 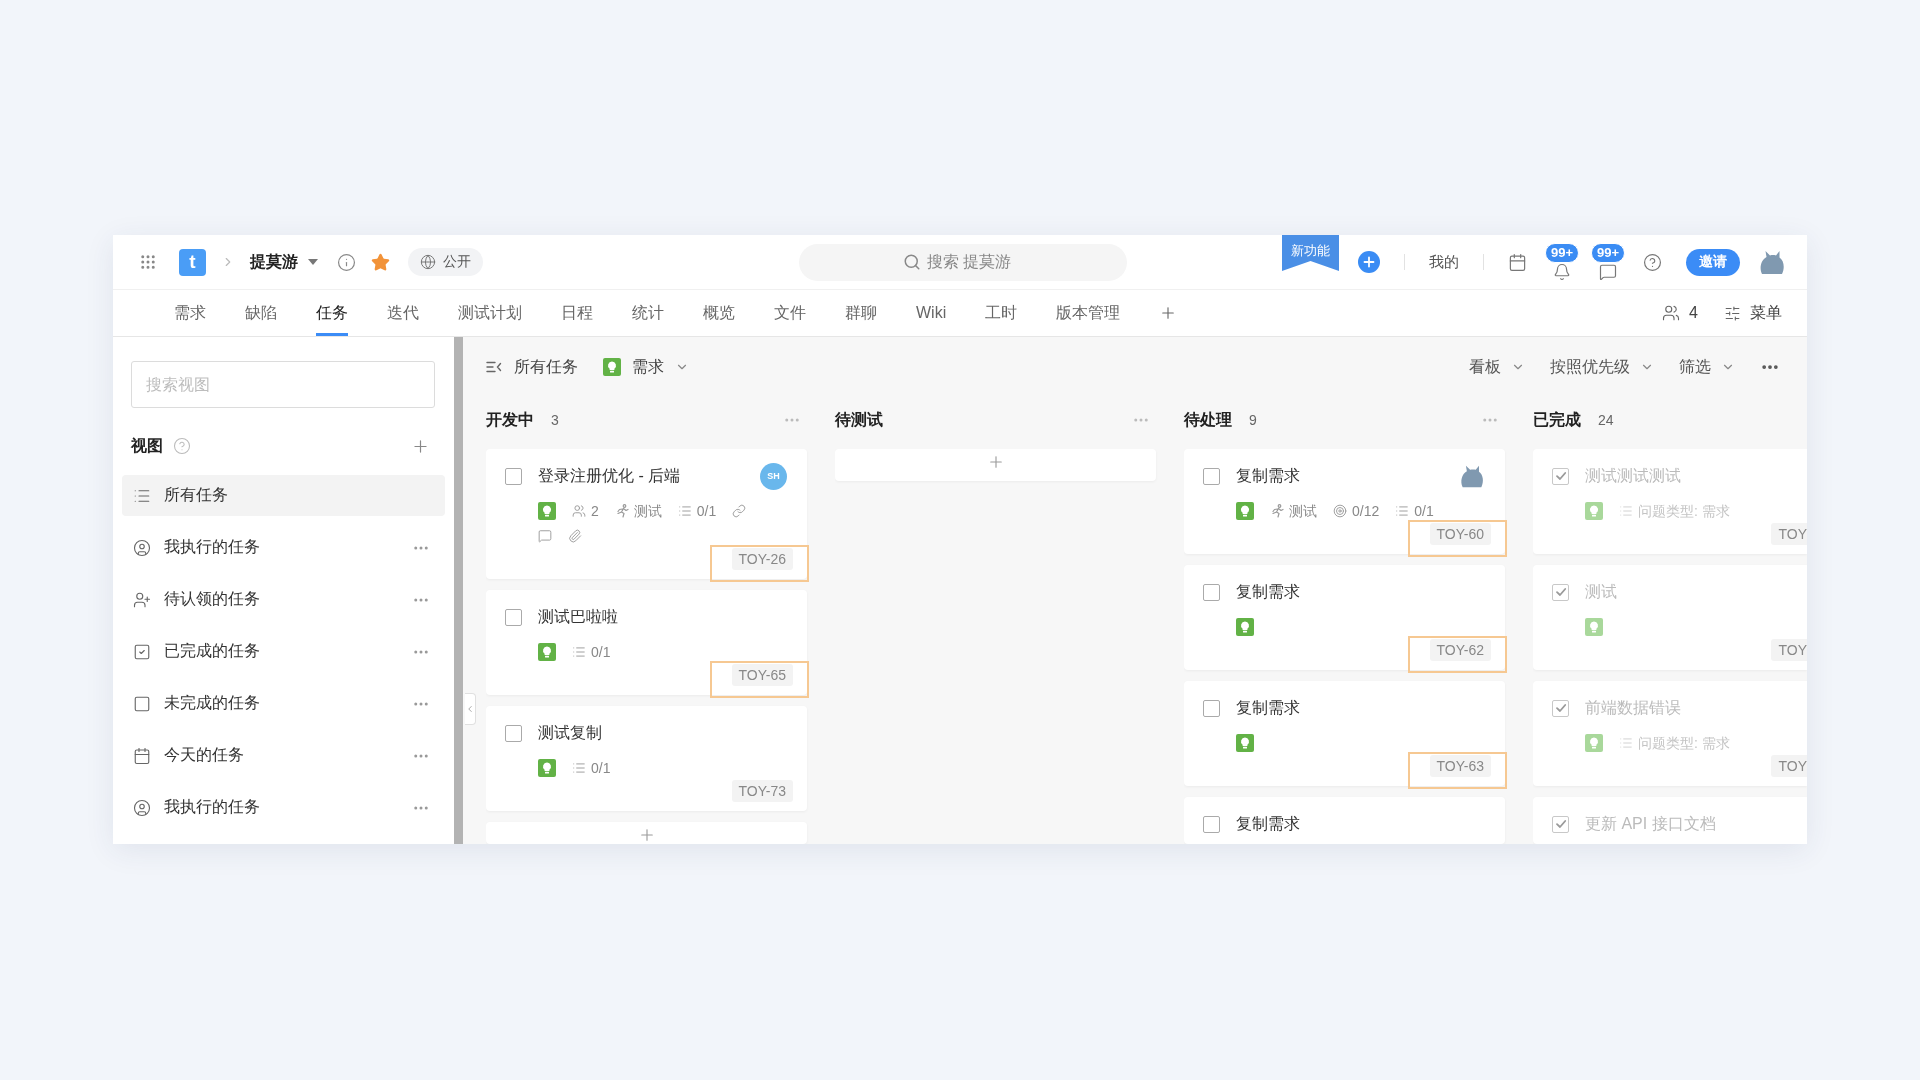 I want to click on menu-button: 菜单, so click(x=1753, y=313).